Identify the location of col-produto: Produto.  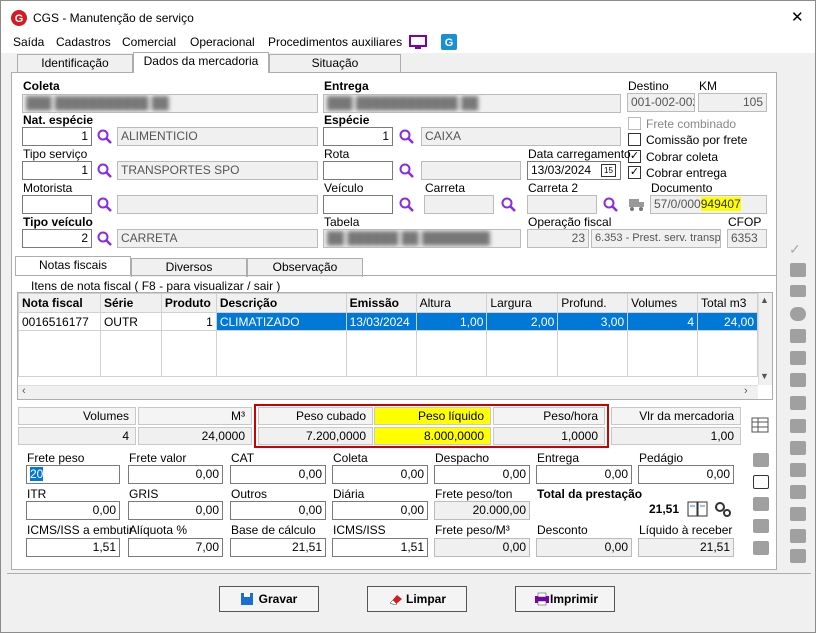
(188, 303).